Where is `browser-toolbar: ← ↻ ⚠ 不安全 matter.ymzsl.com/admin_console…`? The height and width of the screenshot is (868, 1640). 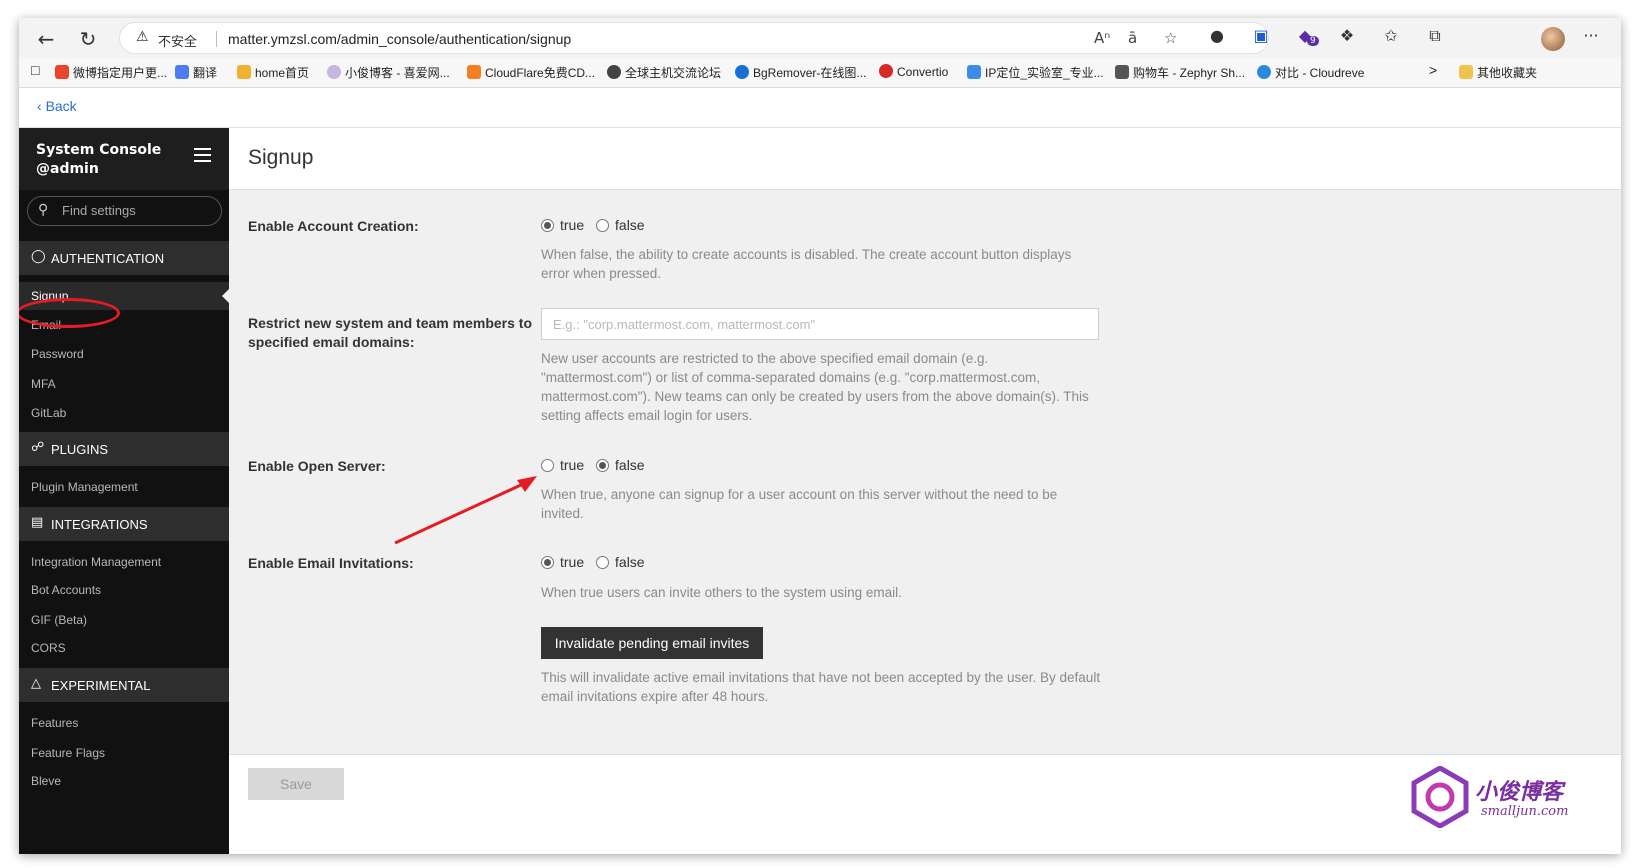 browser-toolbar: ← ↻ ⚠ 不安全 matter.ymzsl.com/admin_console… is located at coordinates (820, 38).